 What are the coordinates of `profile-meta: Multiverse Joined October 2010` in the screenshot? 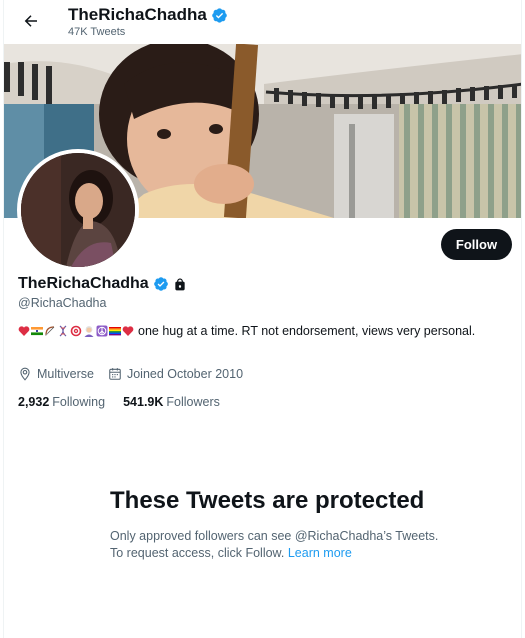 It's located at (130, 374).